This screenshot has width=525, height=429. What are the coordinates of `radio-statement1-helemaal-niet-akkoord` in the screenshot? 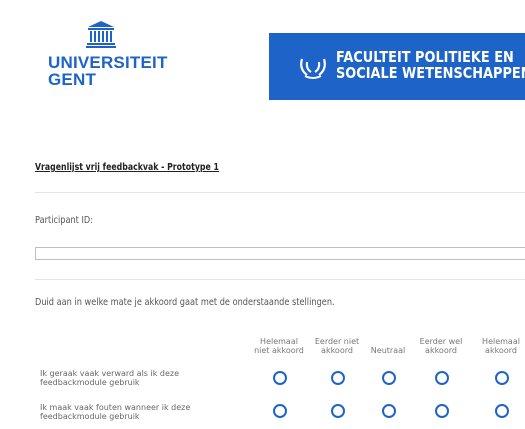 It's located at (280, 378).